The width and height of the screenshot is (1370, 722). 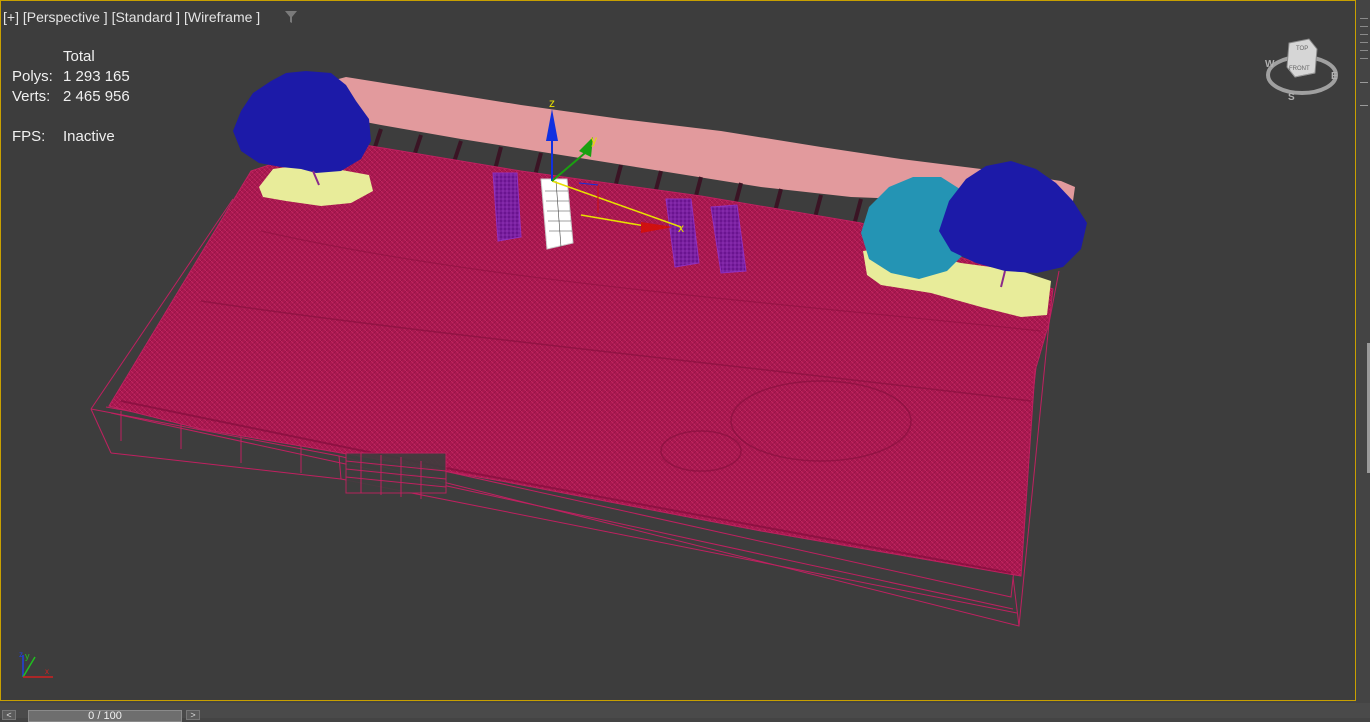 I want to click on timeline-prev-button: <, so click(x=9, y=715).